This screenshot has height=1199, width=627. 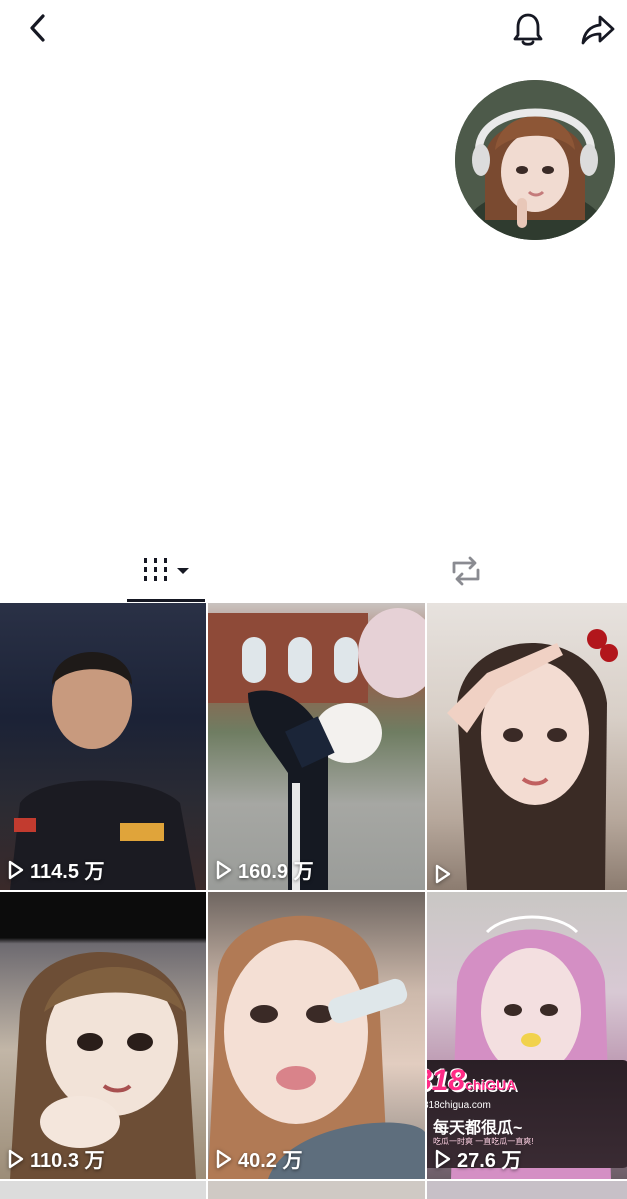 I want to click on content-tab-bar, so click(x=313, y=571).